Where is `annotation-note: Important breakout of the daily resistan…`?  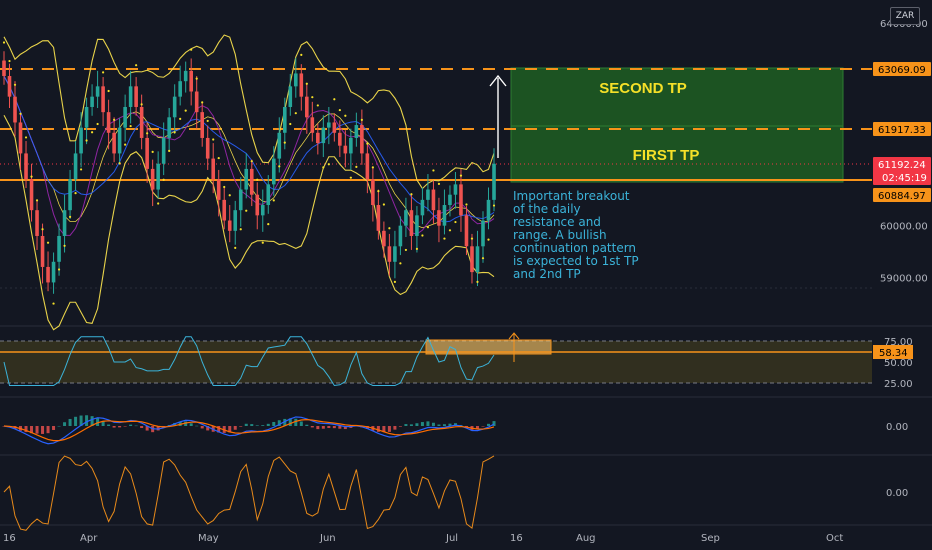 annotation-note: Important breakout of the daily resistan… is located at coordinates (578, 235).